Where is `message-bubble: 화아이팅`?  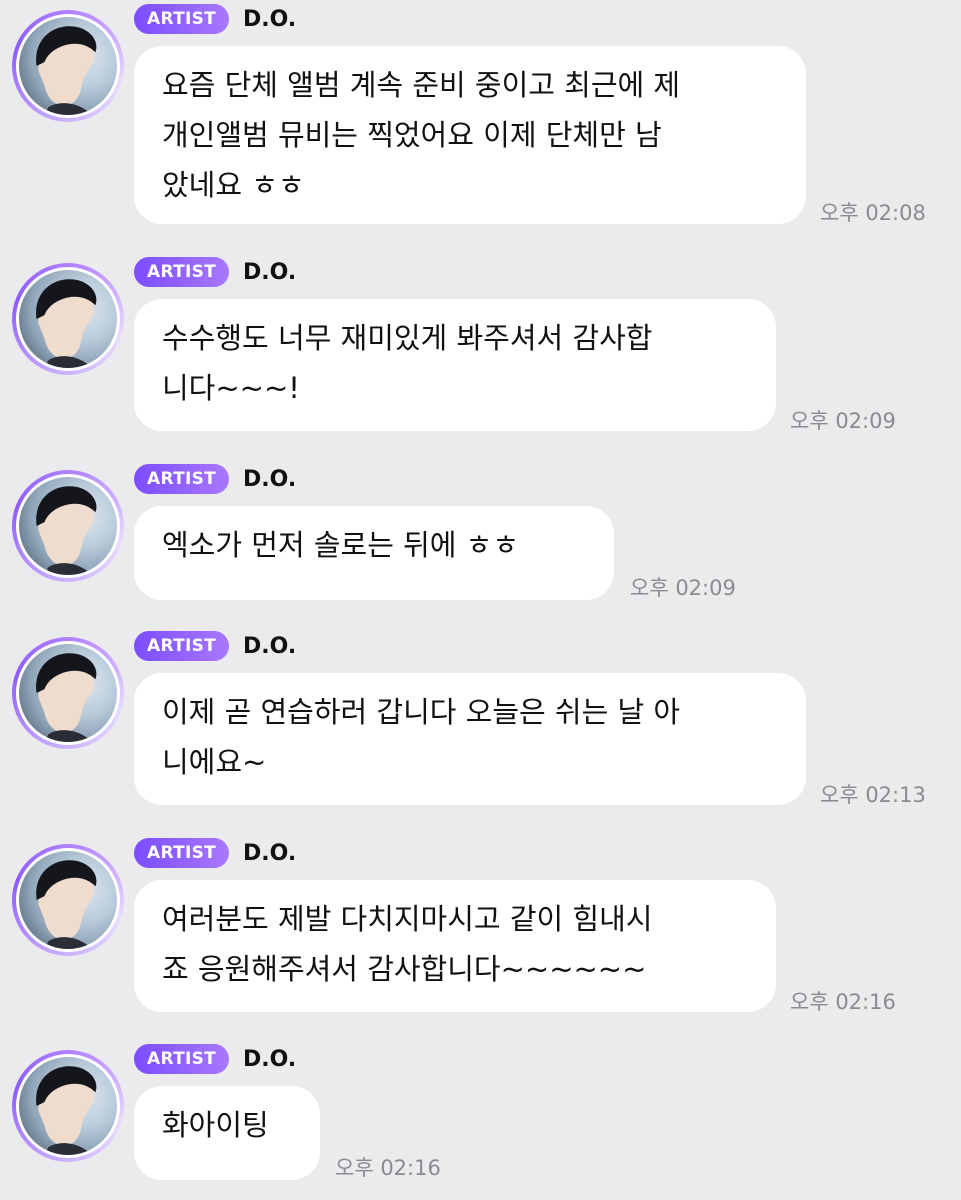
message-bubble: 화아이팅 is located at coordinates (227, 1133).